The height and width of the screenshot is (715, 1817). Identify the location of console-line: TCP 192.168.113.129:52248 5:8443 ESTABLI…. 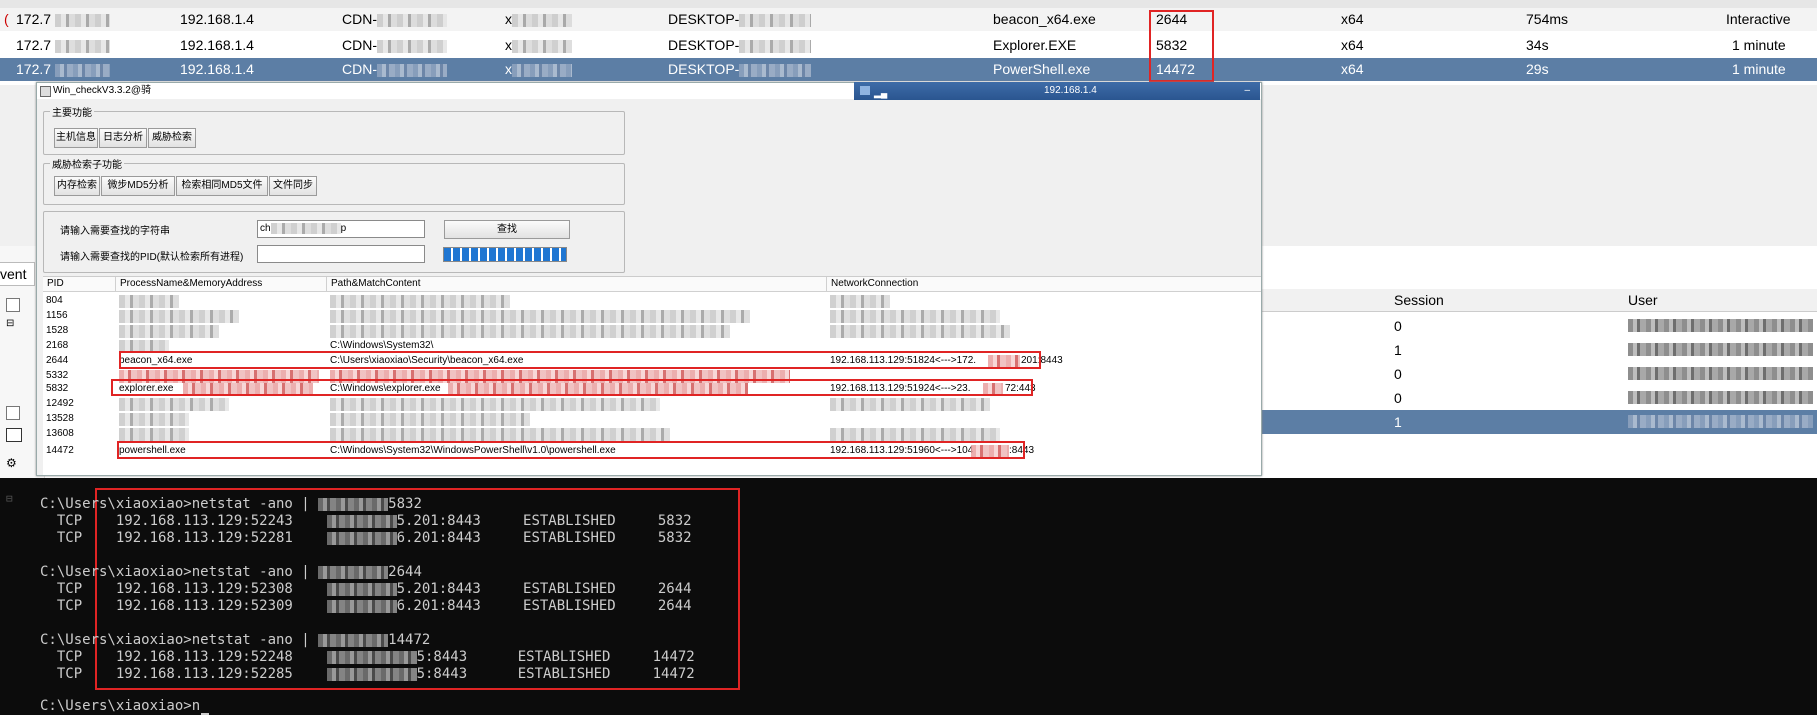
(367, 657).